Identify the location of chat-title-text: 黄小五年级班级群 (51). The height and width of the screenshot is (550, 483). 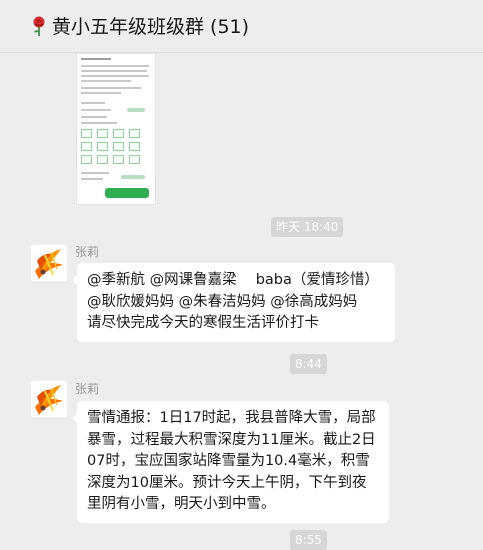
(151, 27).